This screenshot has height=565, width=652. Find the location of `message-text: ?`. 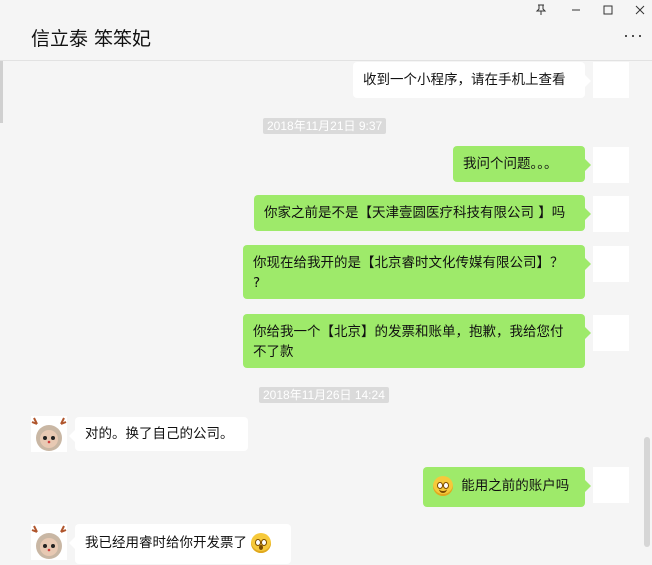

message-text: ? is located at coordinates (257, 283).